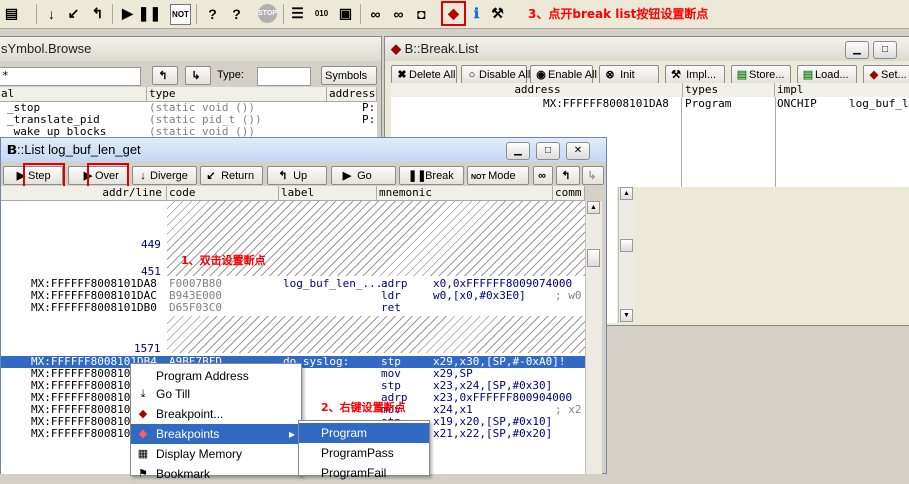 The width and height of the screenshot is (909, 484). Describe the element at coordinates (297, 13) in the screenshot. I see `register-icon: ☰` at that location.